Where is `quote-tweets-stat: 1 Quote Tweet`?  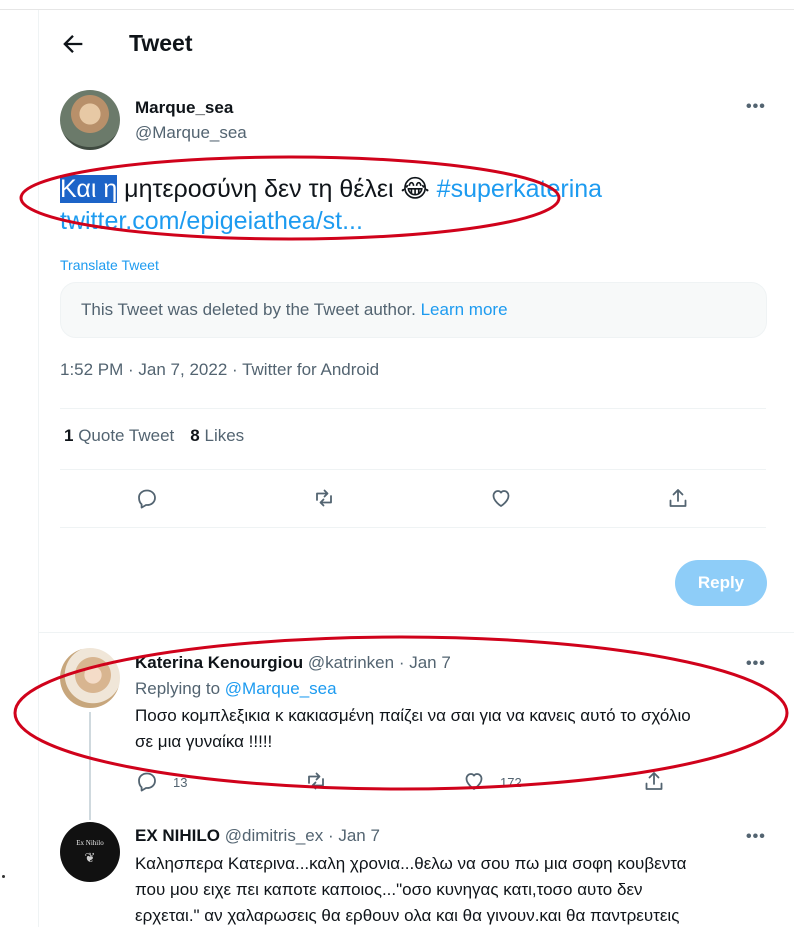 quote-tweets-stat: 1 Quote Tweet is located at coordinates (119, 435).